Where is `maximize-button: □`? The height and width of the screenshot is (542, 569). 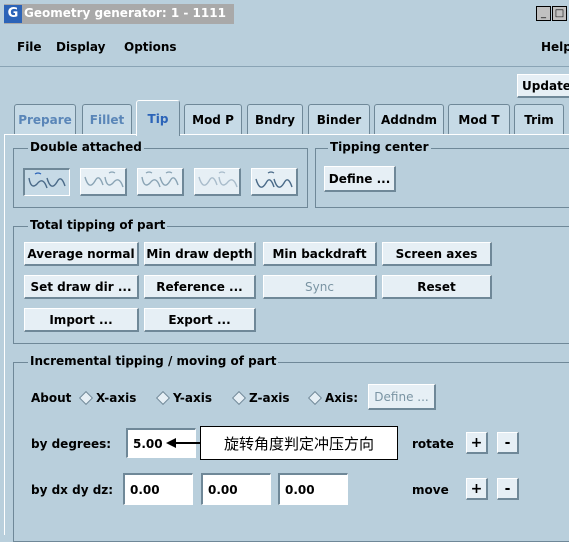
maximize-button: □ is located at coordinates (559, 13).